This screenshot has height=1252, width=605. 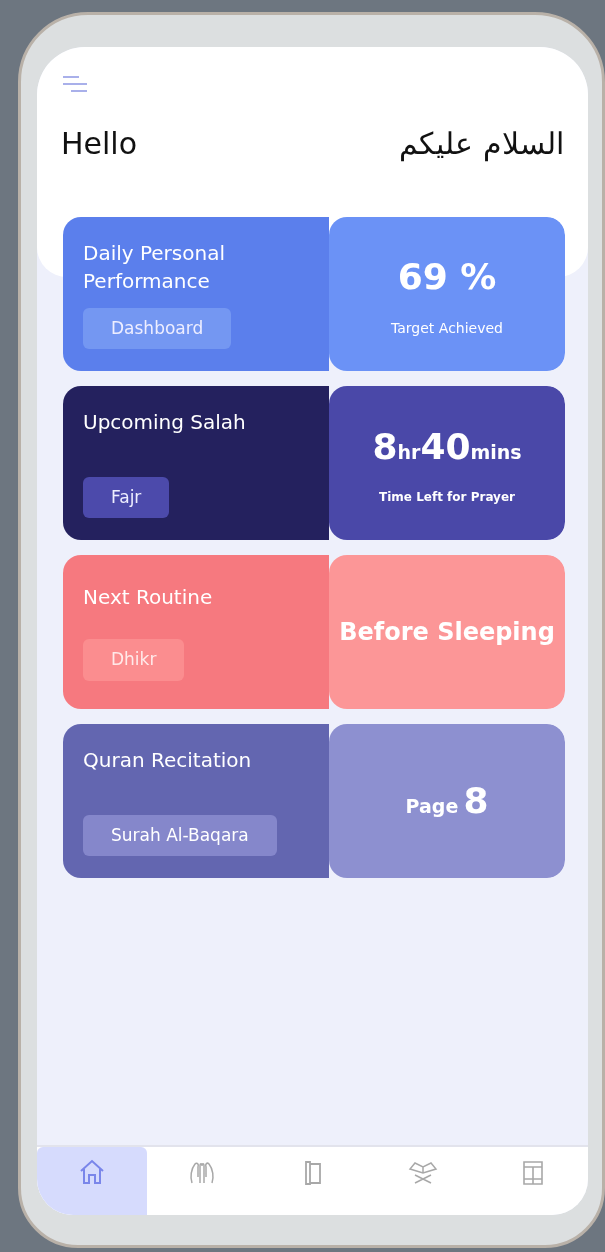 I want to click on card-value: 8hr40mins, so click(x=447, y=447).